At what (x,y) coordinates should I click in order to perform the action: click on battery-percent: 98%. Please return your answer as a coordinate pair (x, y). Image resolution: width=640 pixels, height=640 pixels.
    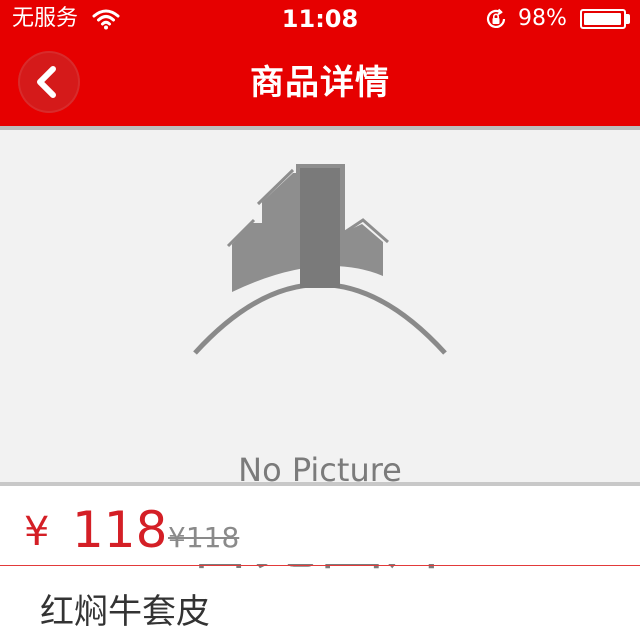
    Looking at the image, I should click on (542, 18).